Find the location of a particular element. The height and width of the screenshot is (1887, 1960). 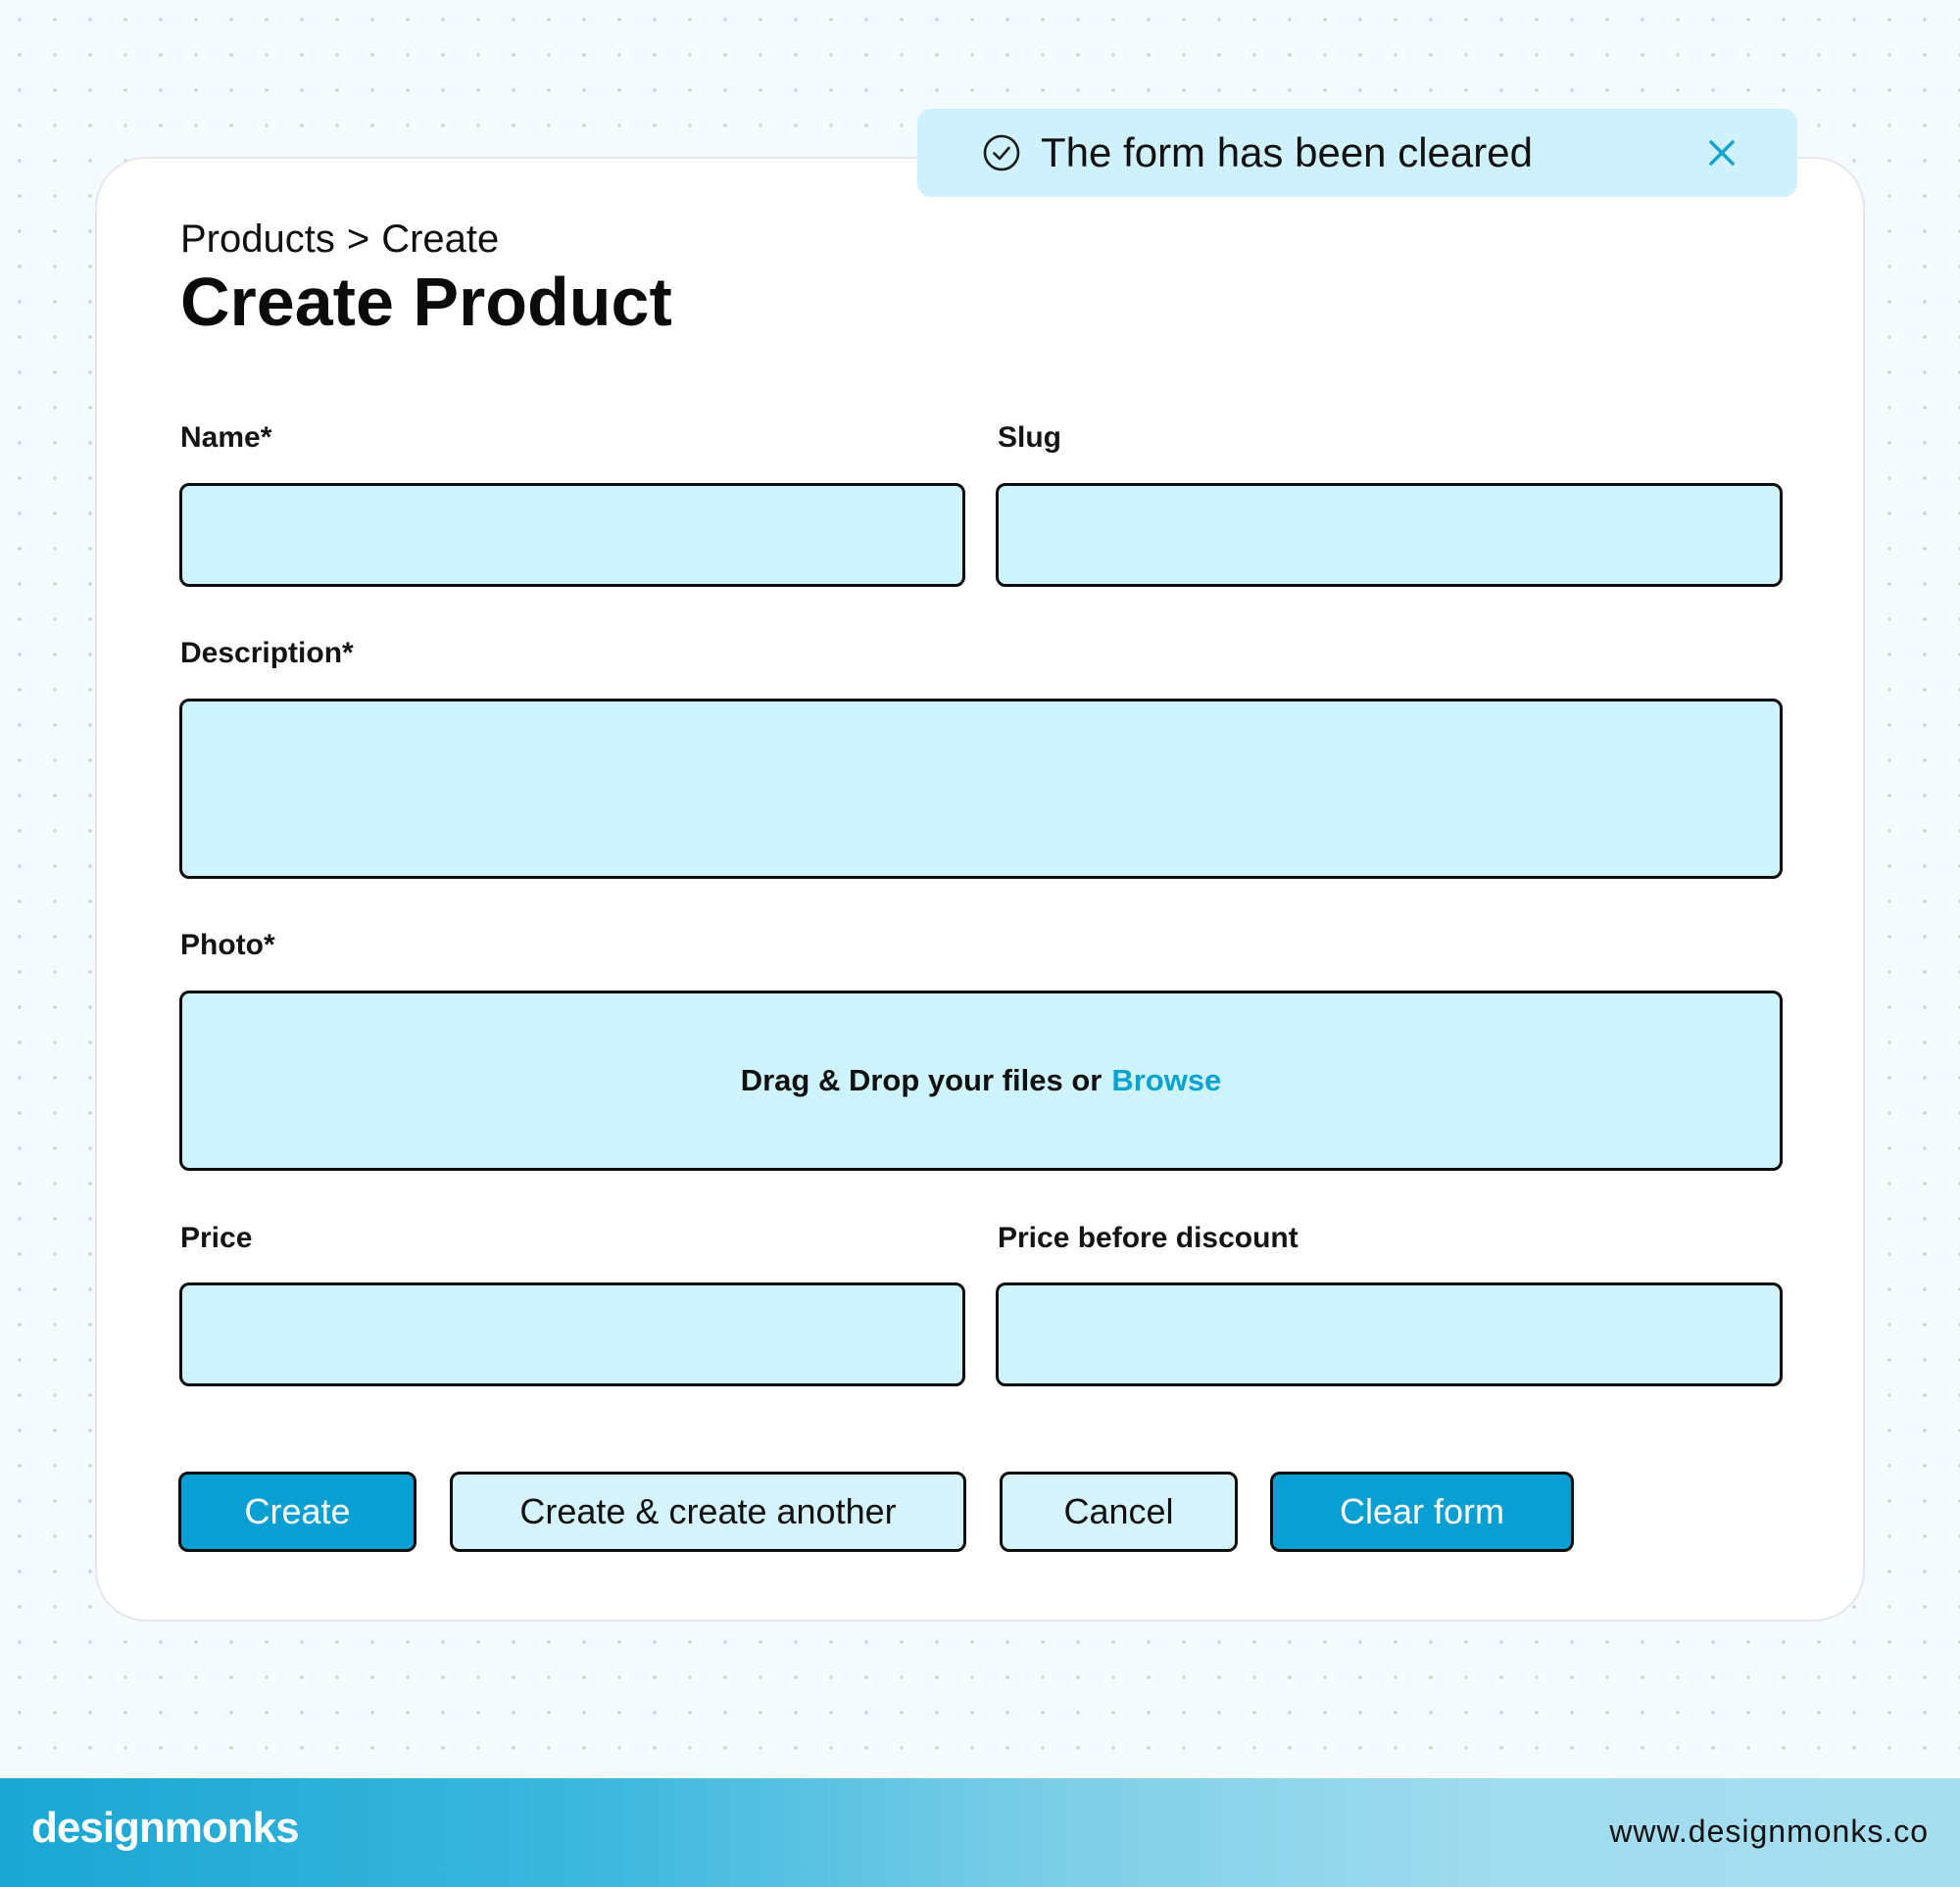

breadcrumb: Products > Create is located at coordinates (339, 240).